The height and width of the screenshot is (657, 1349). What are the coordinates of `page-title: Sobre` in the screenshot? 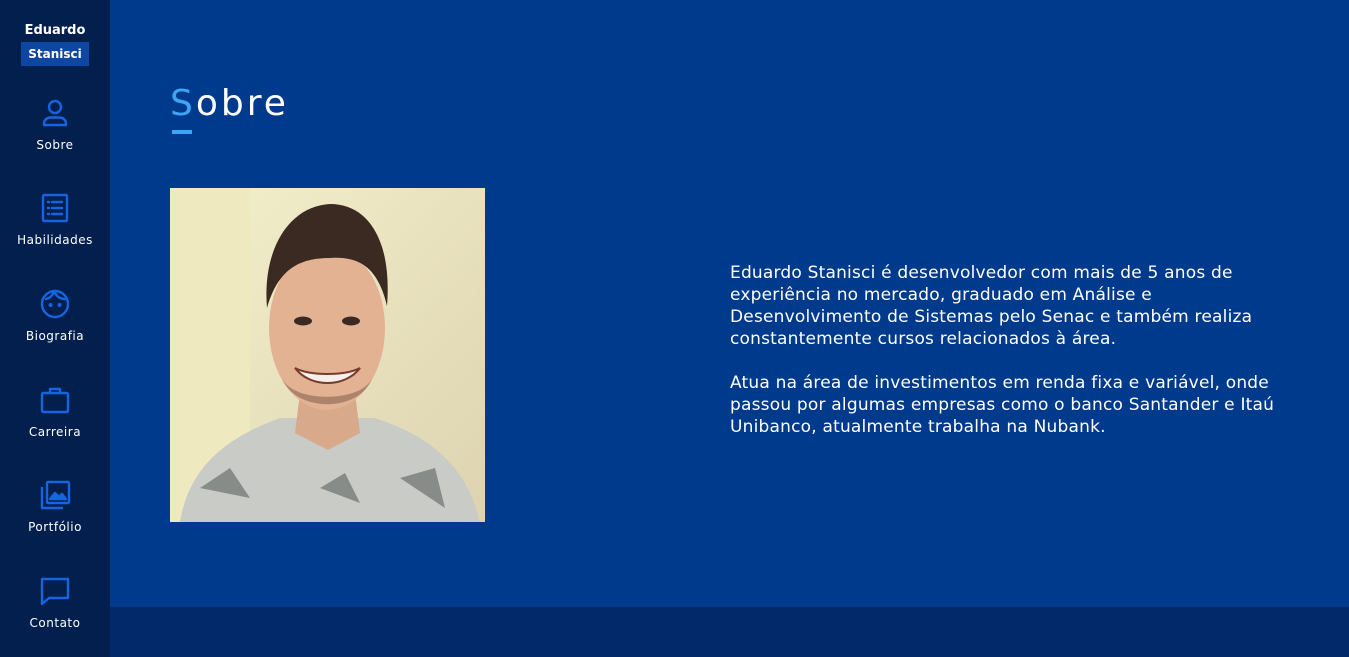 It's located at (229, 104).